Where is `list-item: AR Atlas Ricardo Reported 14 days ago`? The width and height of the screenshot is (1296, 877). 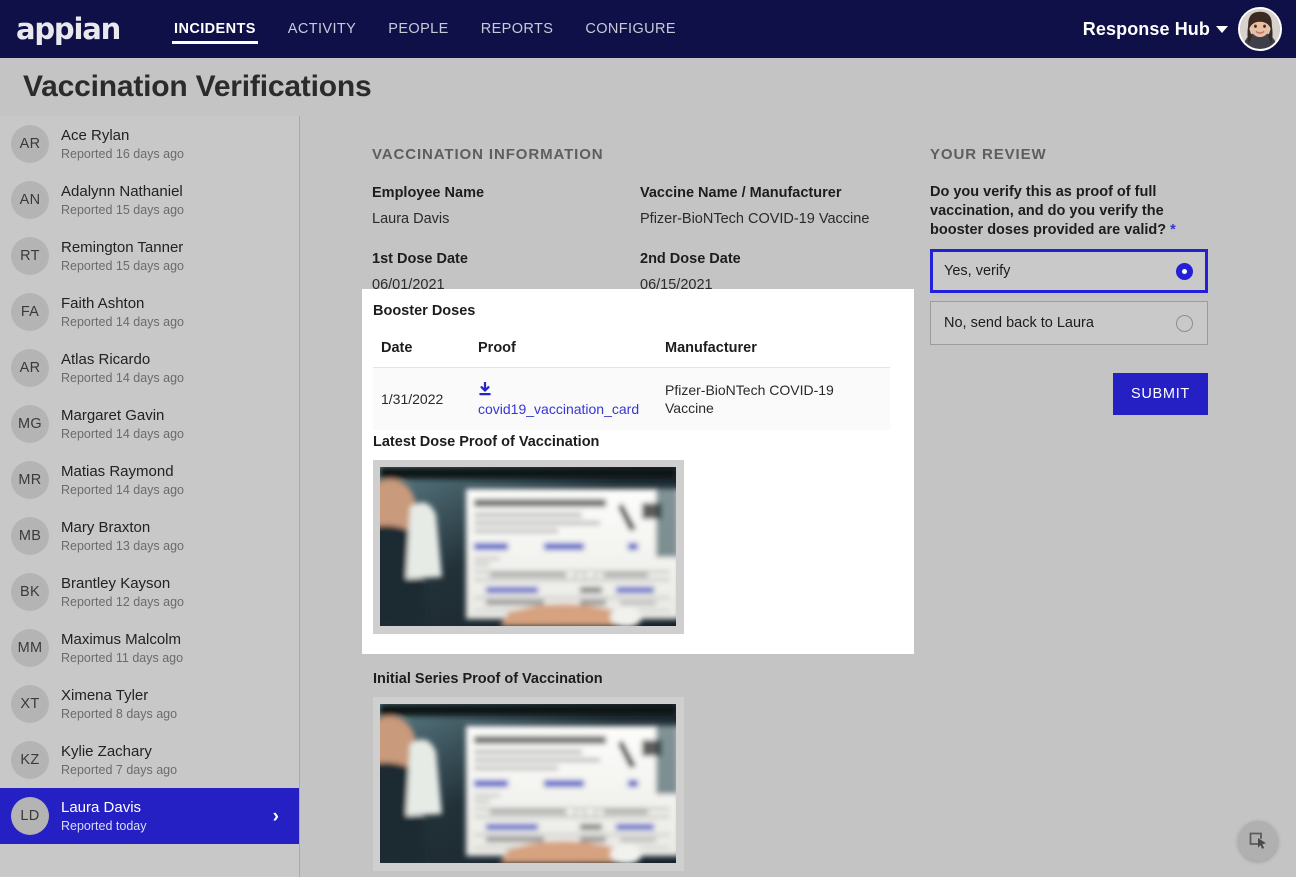 list-item: AR Atlas Ricardo Reported 14 days ago is located at coordinates (149, 368).